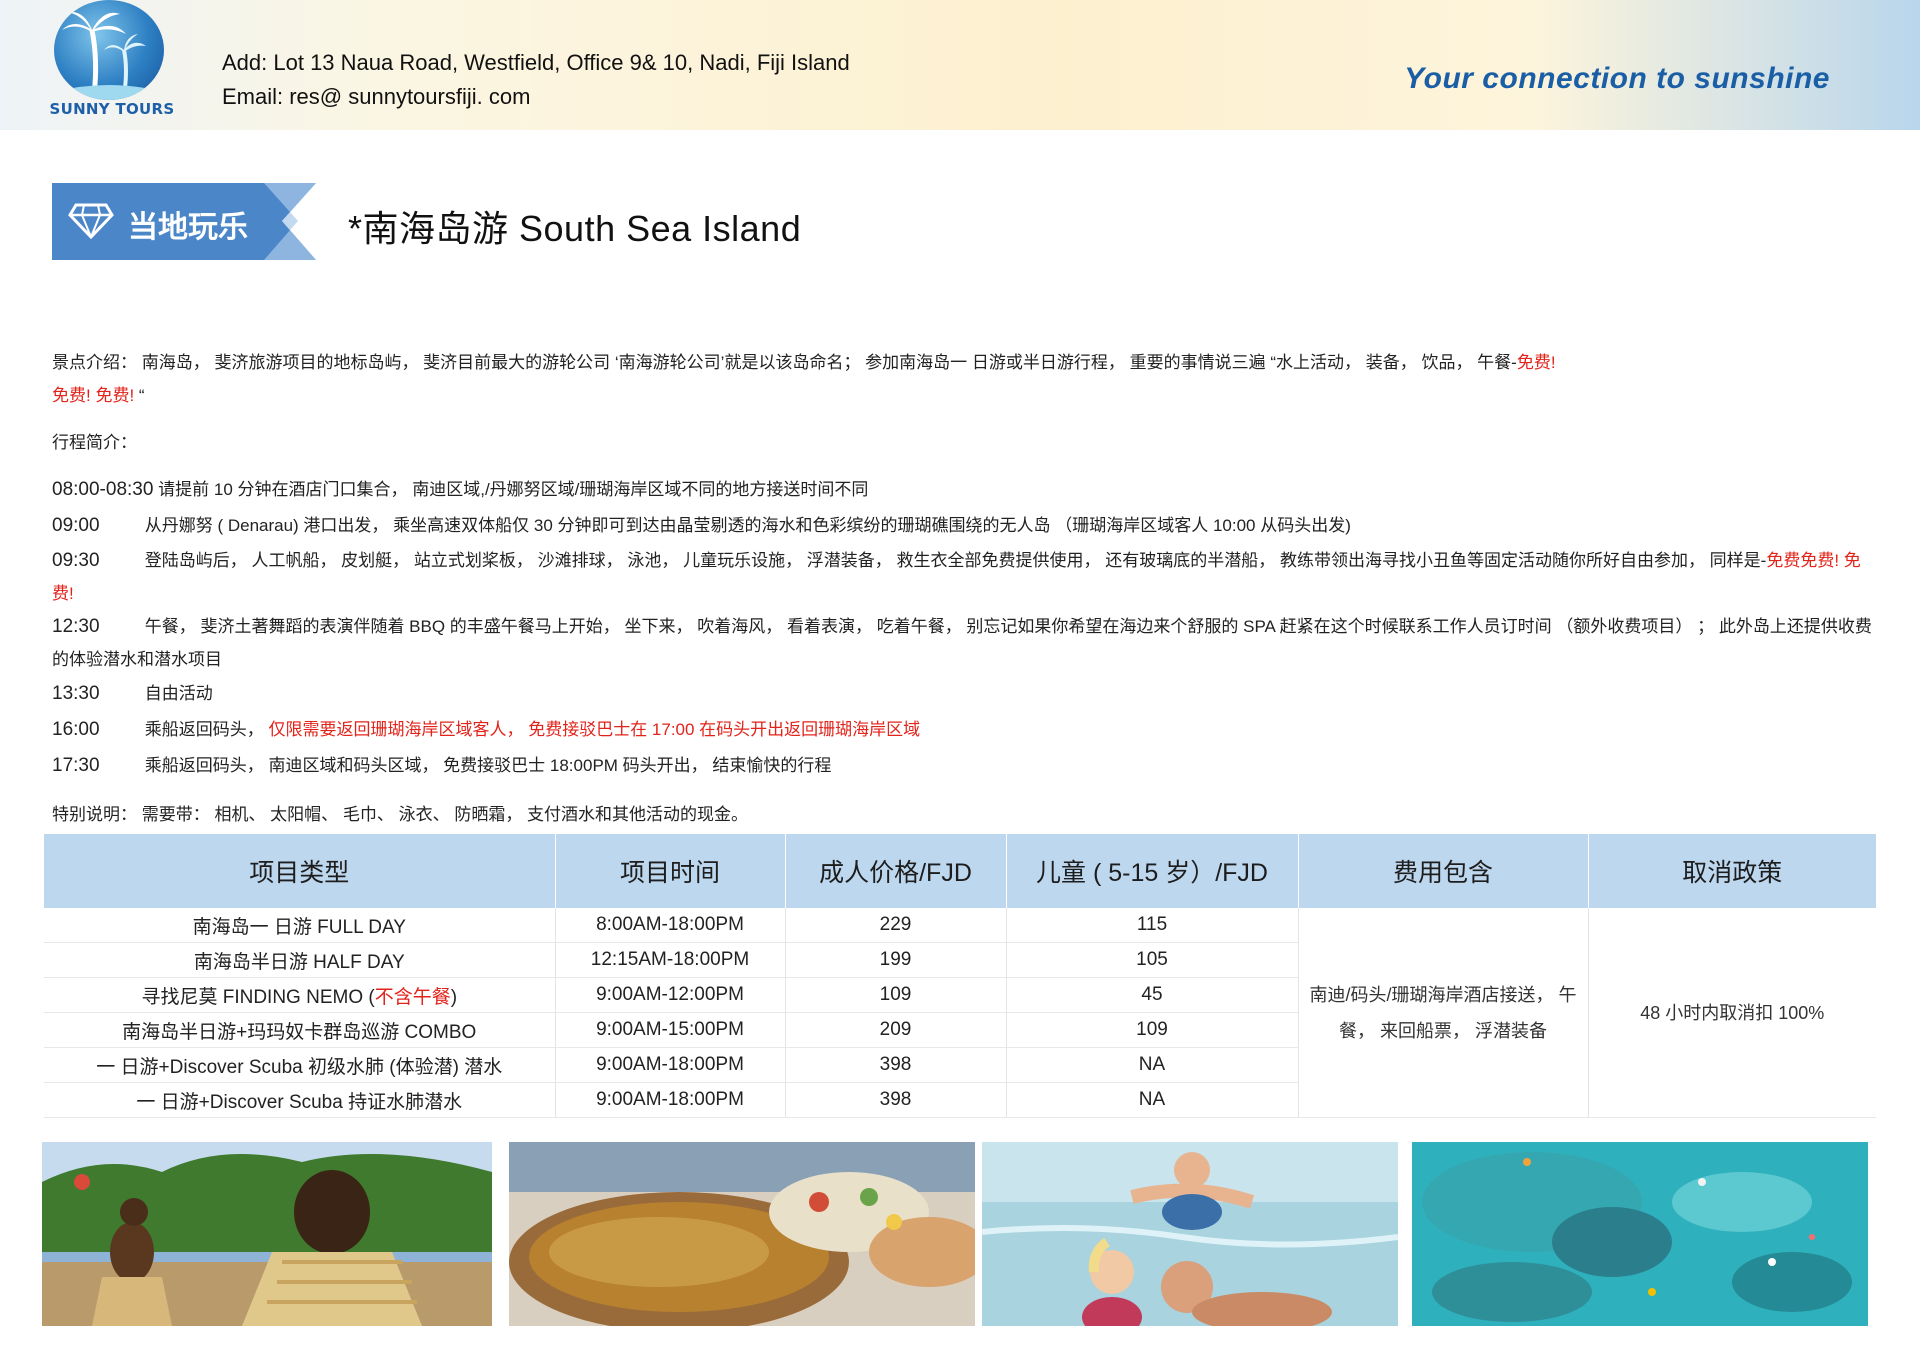  What do you see at coordinates (76, 729) in the screenshot?
I see `itinerary-time: 16:00` at bounding box center [76, 729].